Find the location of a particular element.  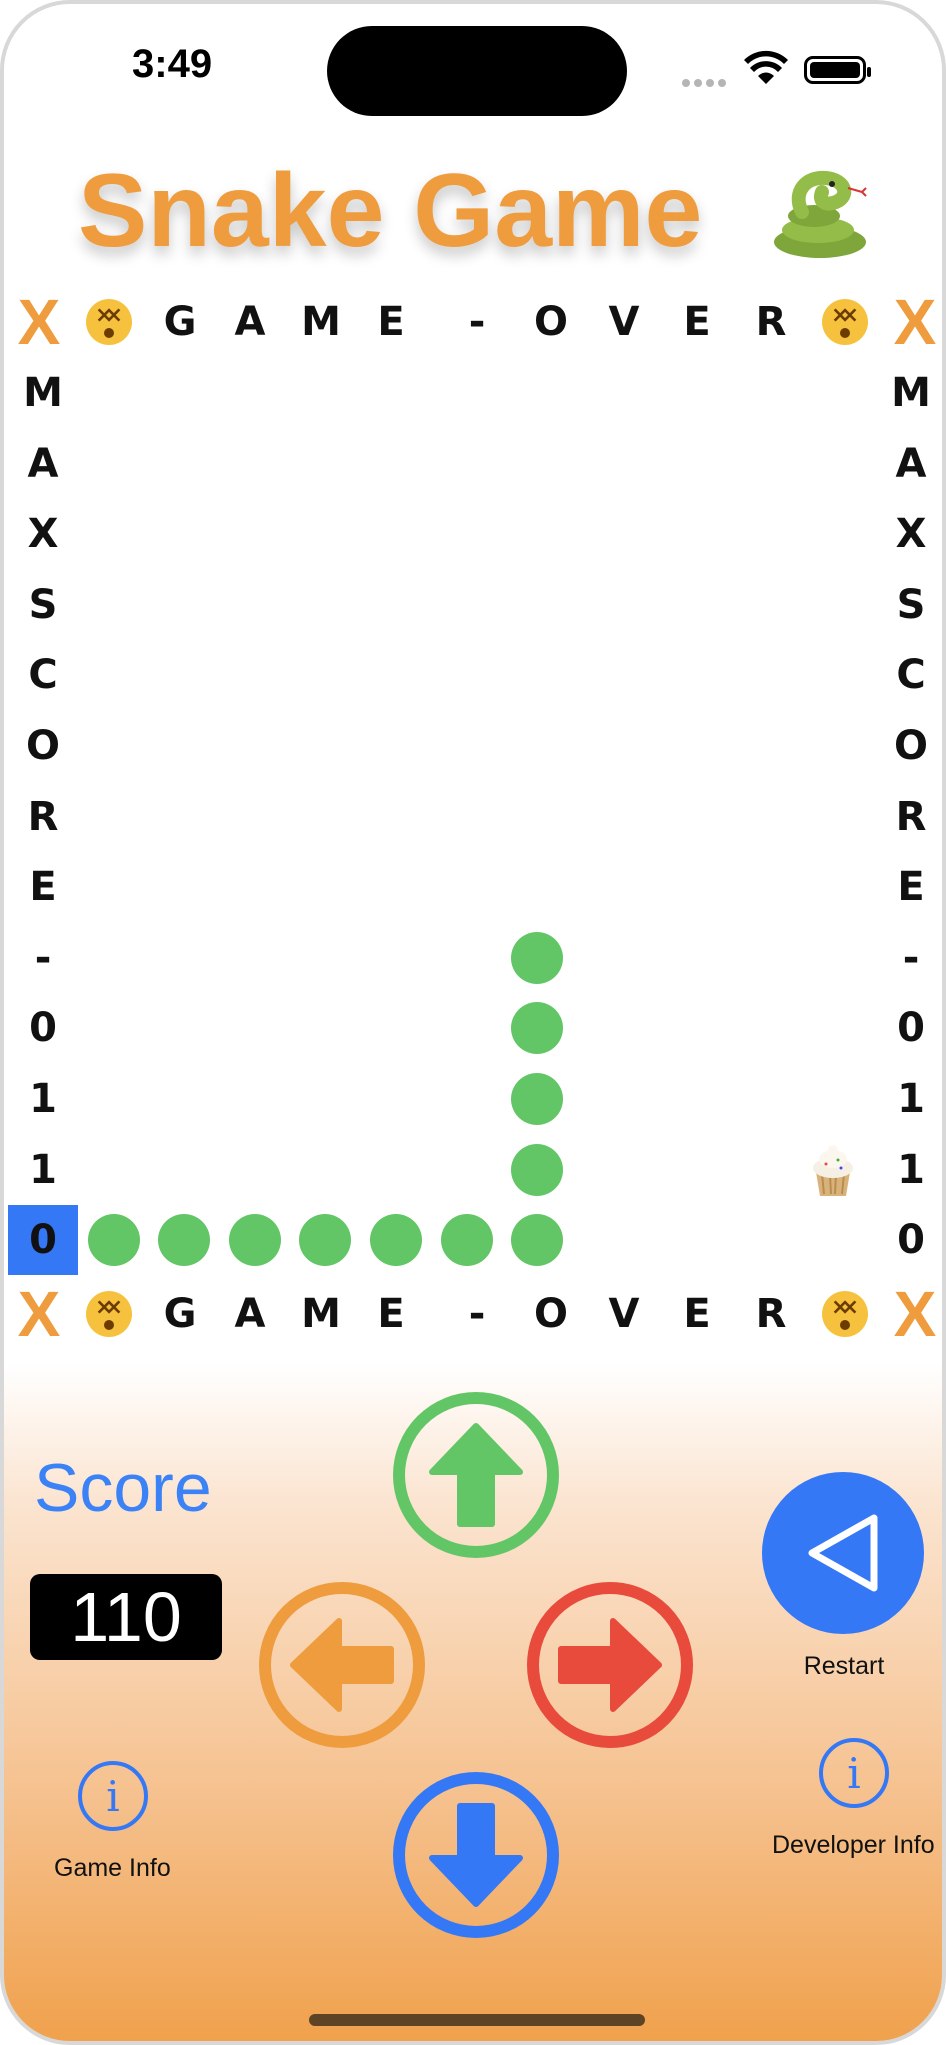

restart-label: Restart is located at coordinates (844, 1666).